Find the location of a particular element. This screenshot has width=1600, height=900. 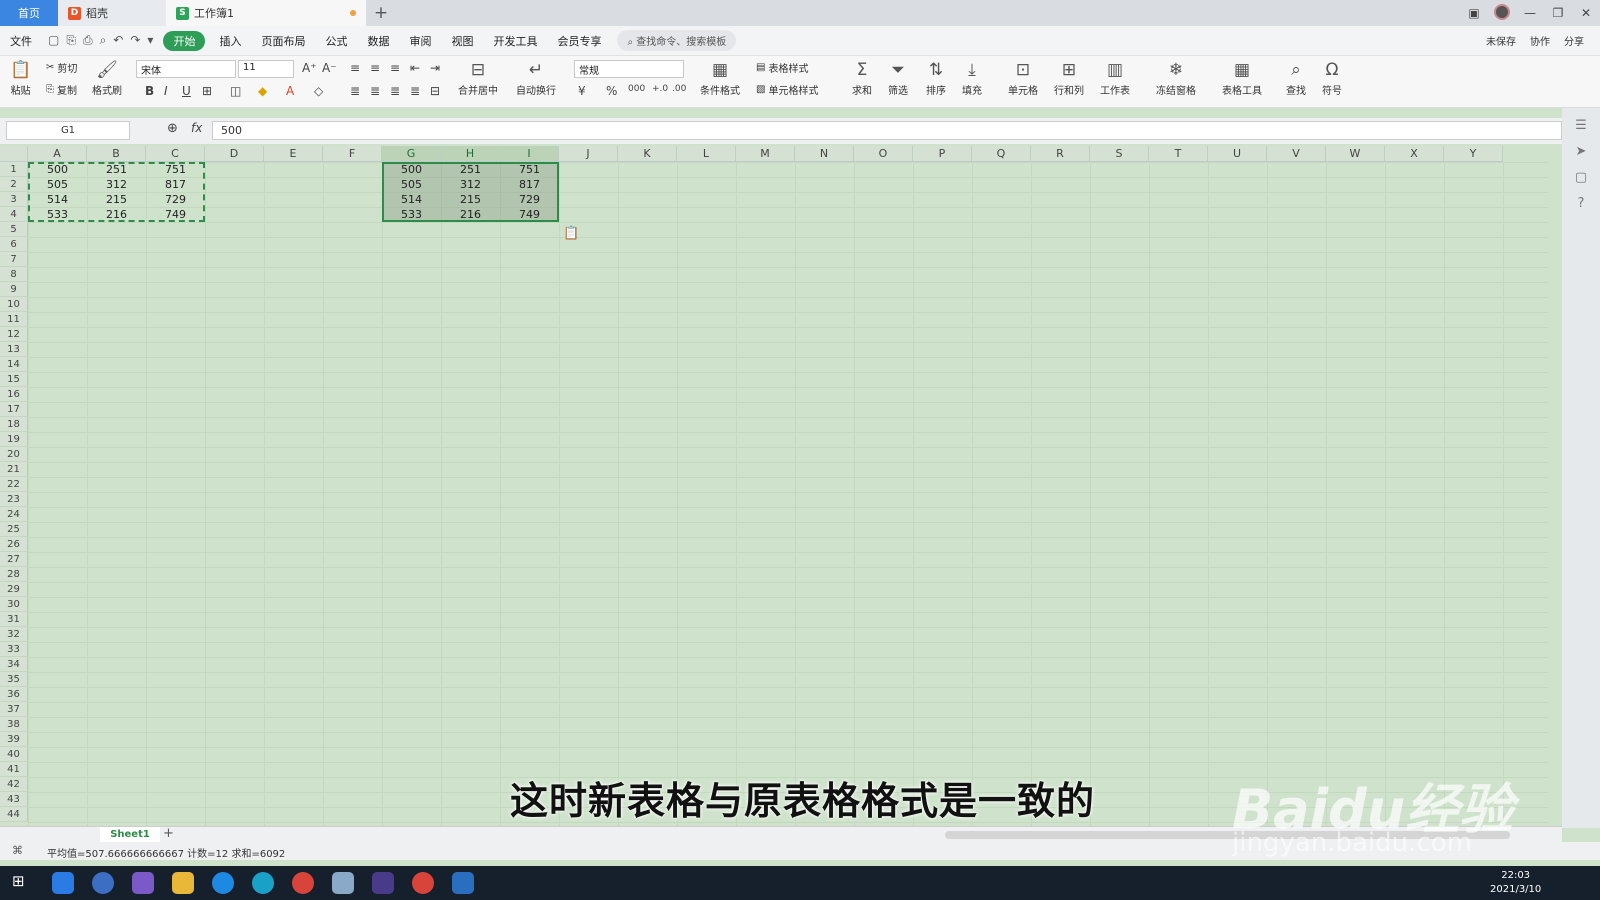

row-header: 22 is located at coordinates (14, 484).